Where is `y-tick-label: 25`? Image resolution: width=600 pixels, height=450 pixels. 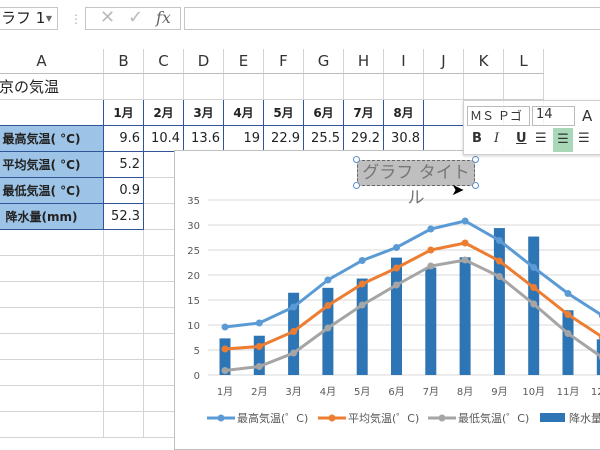 y-tick-label: 25 is located at coordinates (193, 251).